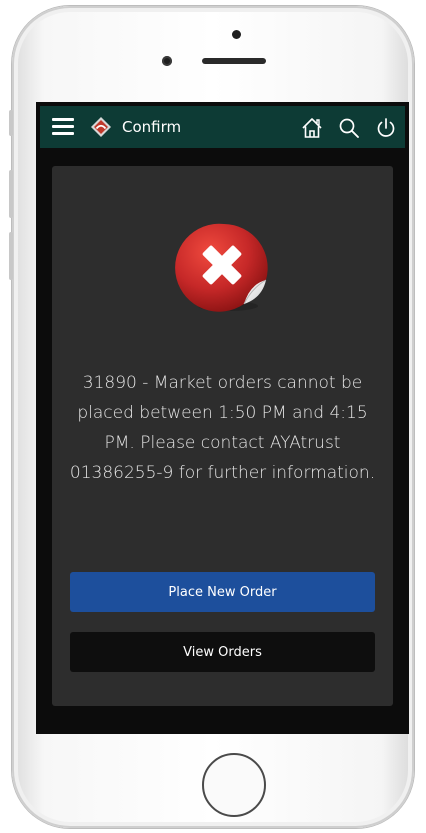  What do you see at coordinates (11, 123) in the screenshot?
I see `mute-switch` at bounding box center [11, 123].